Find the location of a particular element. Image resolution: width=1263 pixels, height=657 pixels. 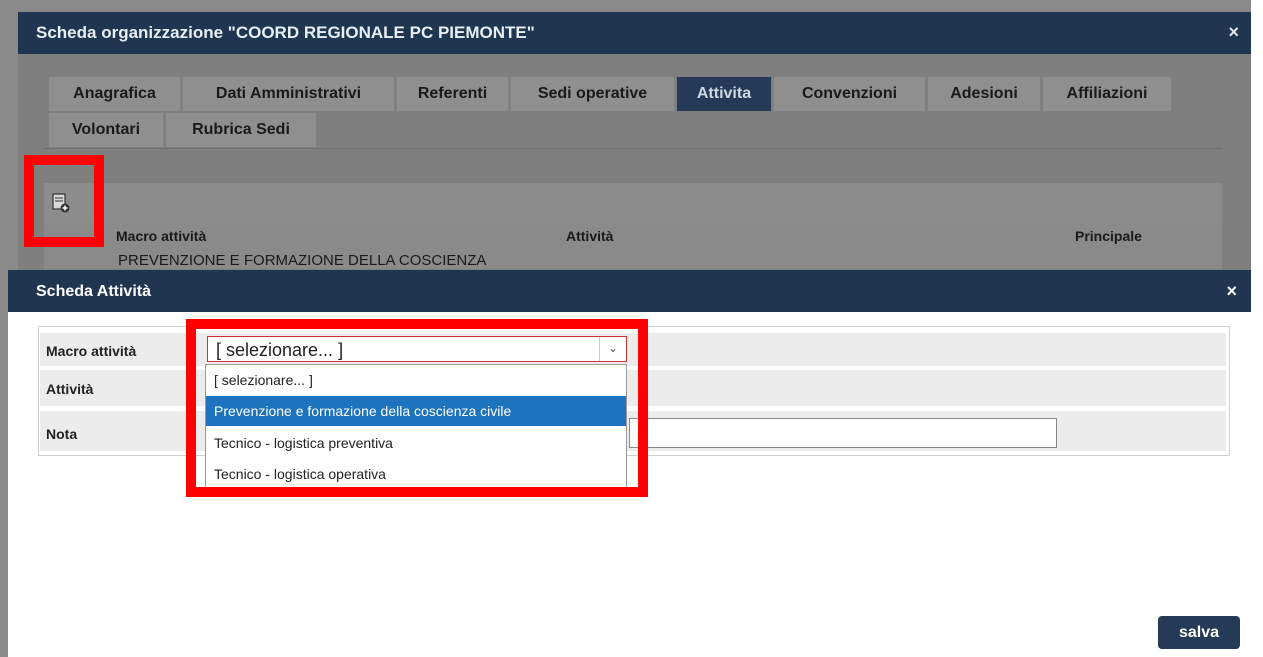

tab-affiliazioni: Affiliazioni is located at coordinates (1107, 94).